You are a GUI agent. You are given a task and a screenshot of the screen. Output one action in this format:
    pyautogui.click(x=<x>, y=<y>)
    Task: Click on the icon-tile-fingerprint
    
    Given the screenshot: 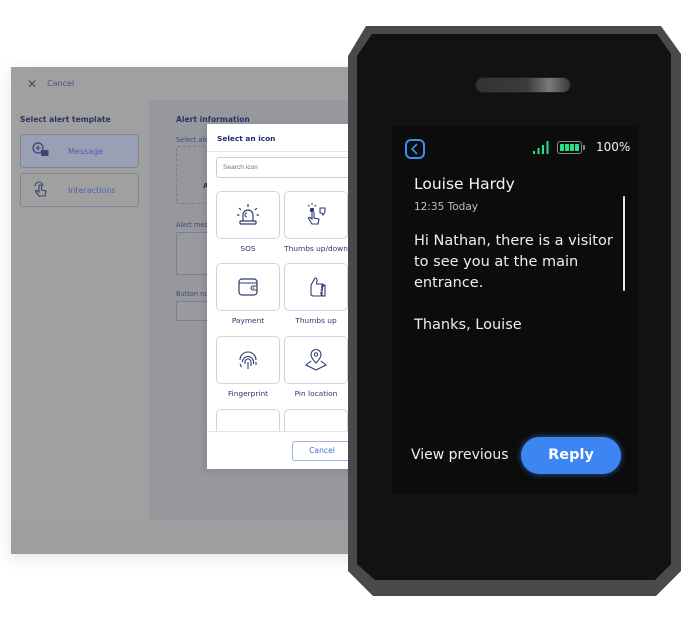 What is the action you would take?
    pyautogui.click(x=248, y=360)
    